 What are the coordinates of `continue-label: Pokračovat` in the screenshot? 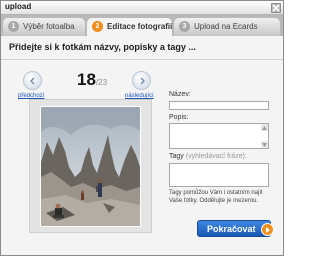 It's located at (231, 229).